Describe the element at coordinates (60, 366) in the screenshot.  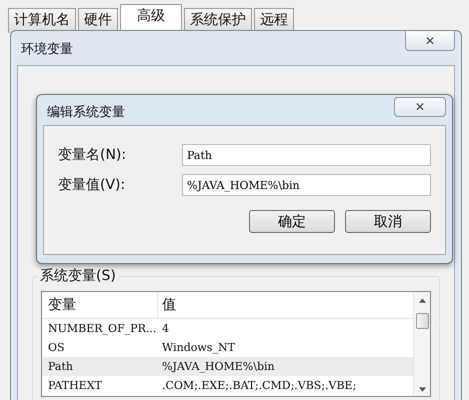
I see `variable-name: Path` at that location.